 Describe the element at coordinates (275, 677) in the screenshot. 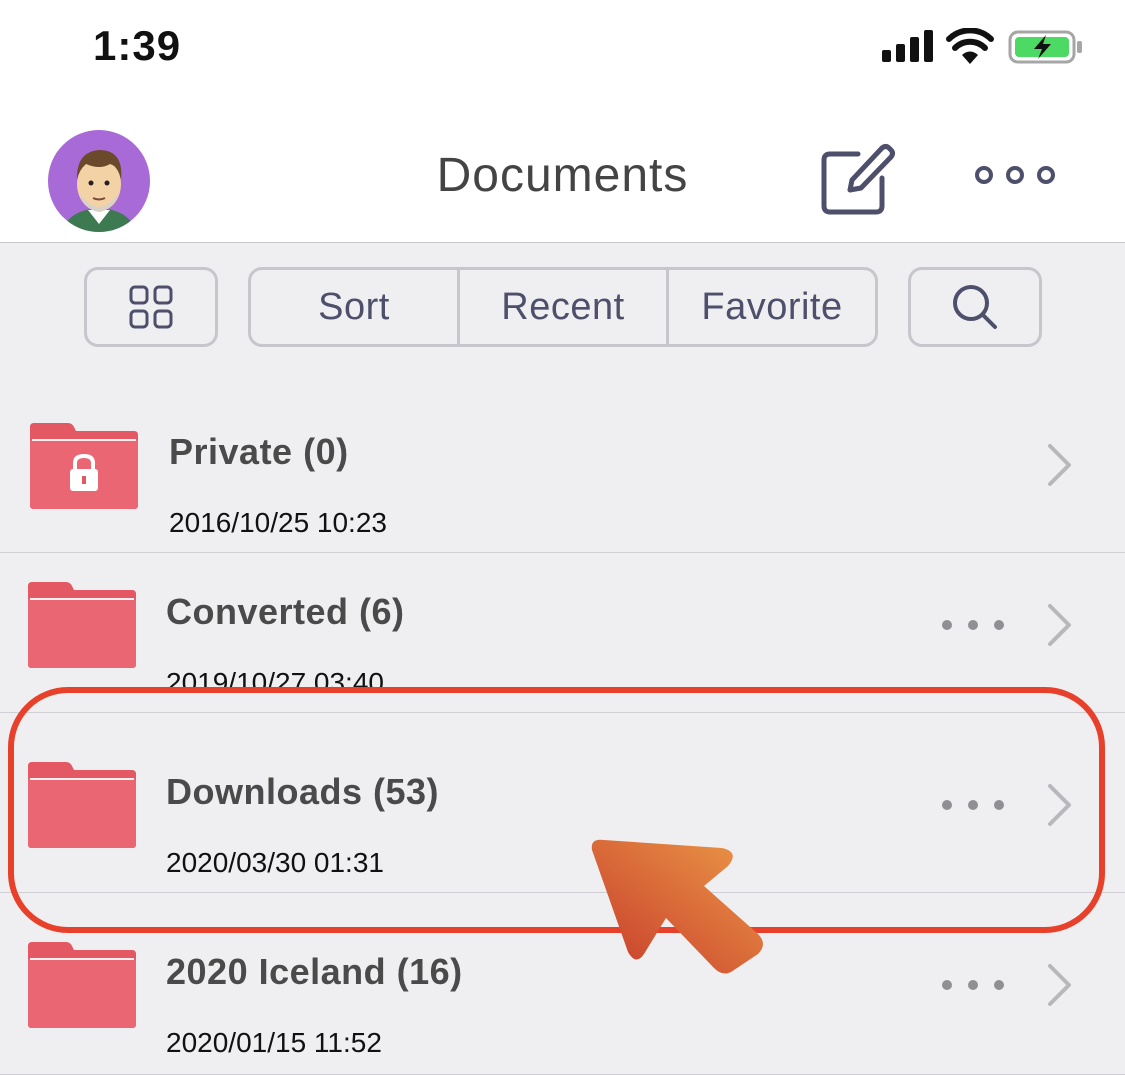

I see `folder-date: 2019/10/27 03:40` at that location.